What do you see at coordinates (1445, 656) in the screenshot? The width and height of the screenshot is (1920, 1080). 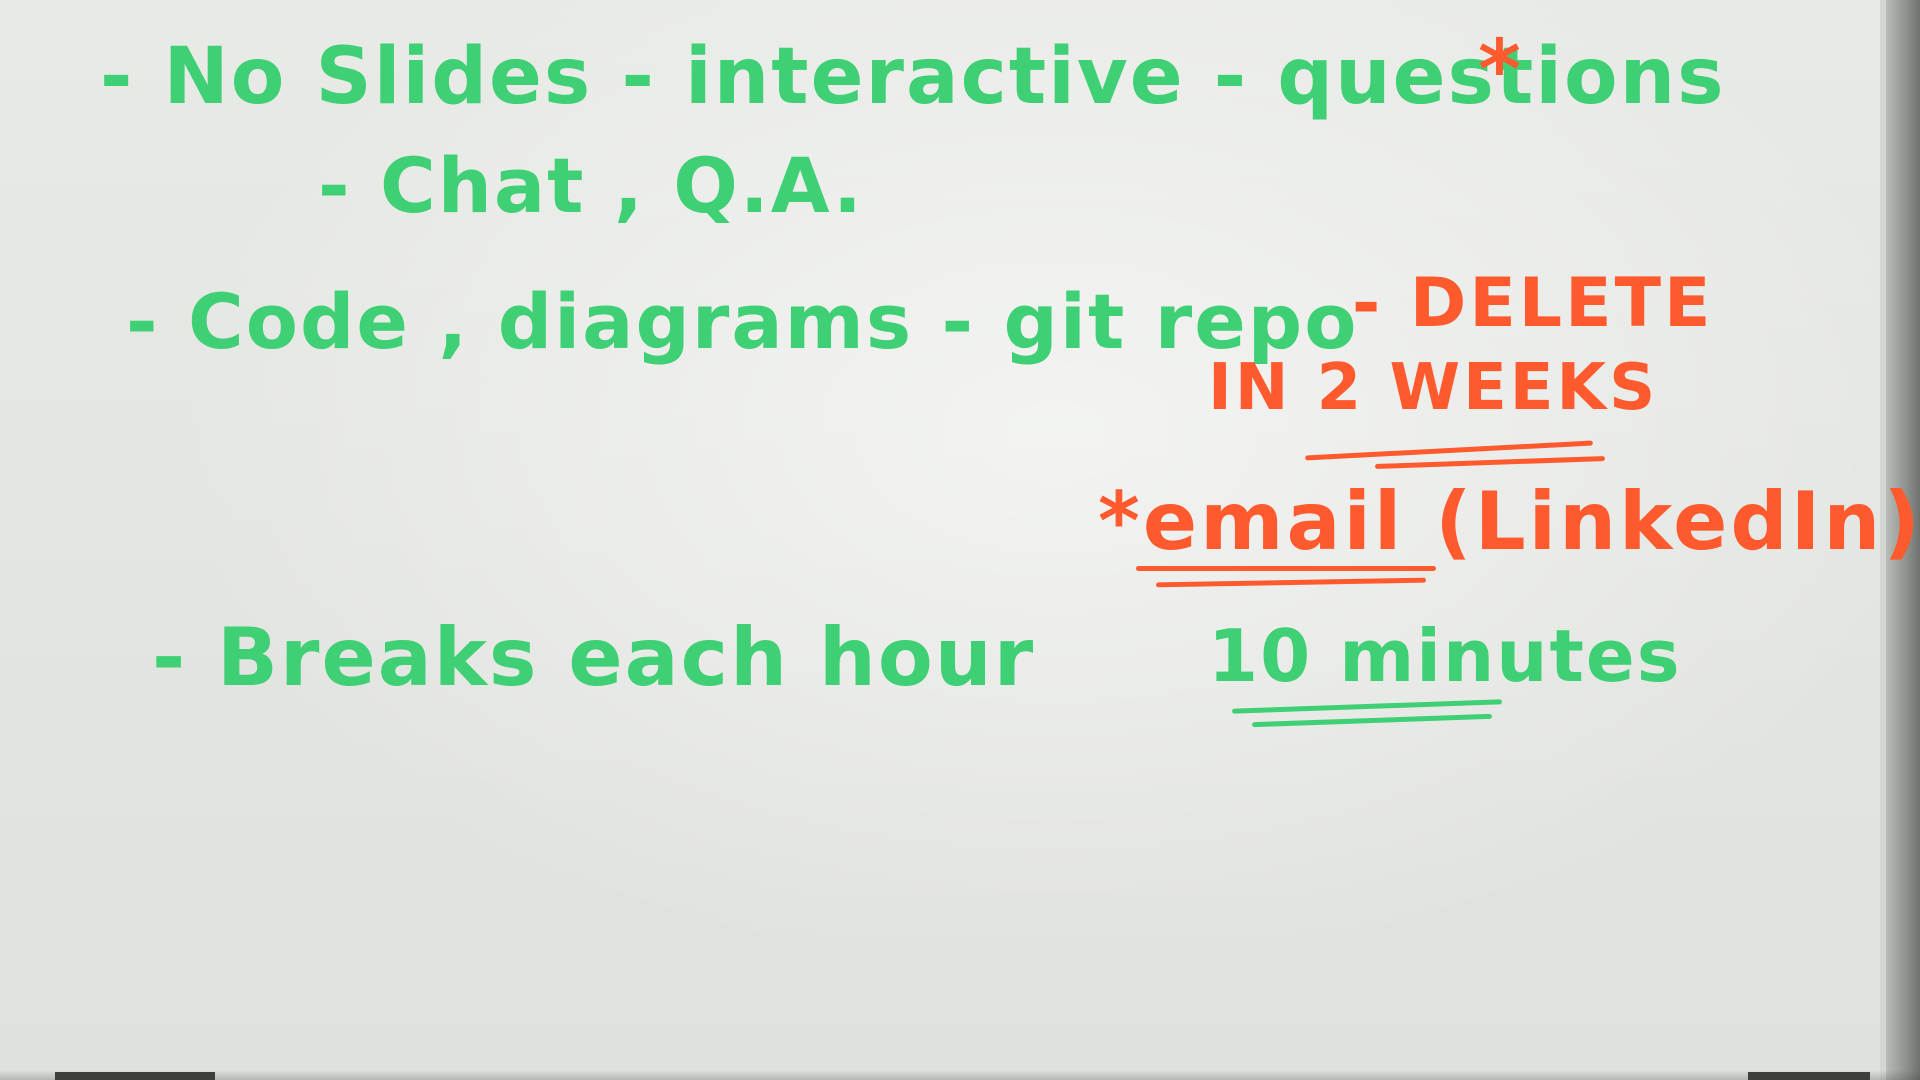 I see `breaks-duration: 10 minutes` at bounding box center [1445, 656].